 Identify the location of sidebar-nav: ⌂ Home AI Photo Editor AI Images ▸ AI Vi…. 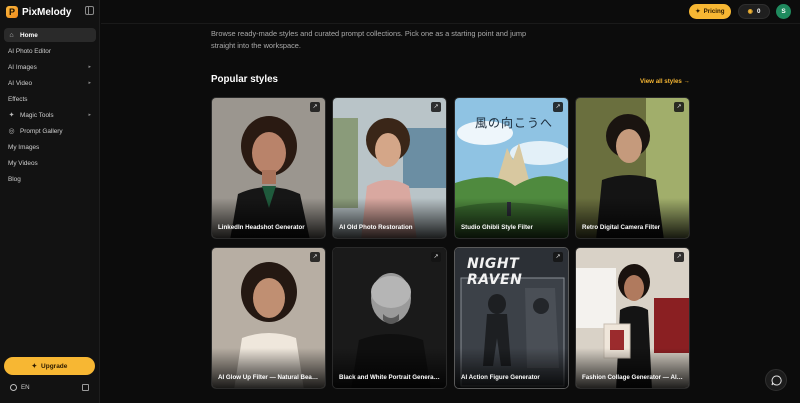
(50, 108).